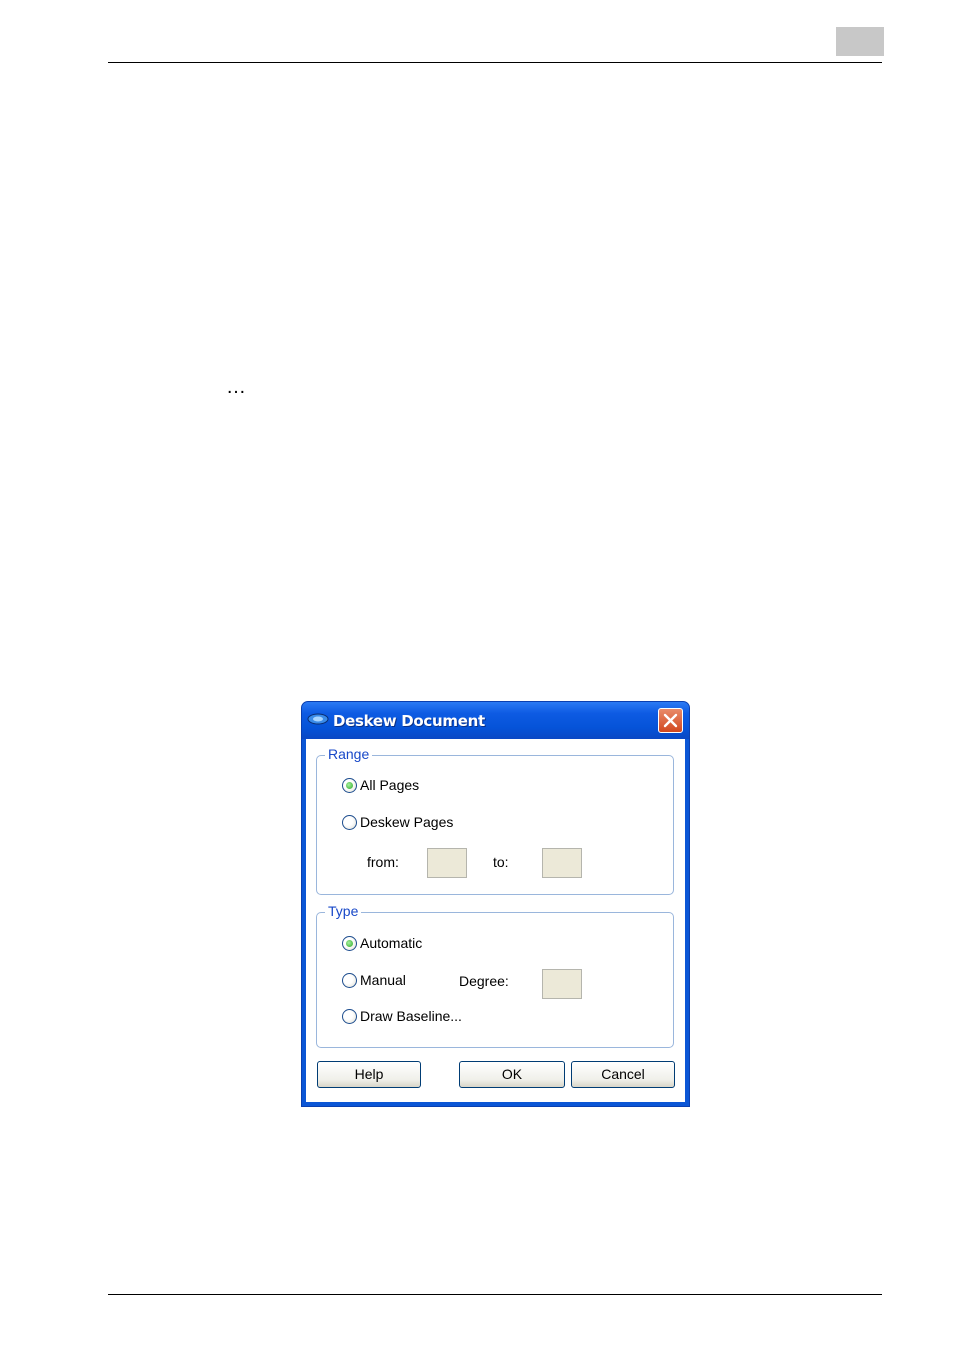 Image resolution: width=954 pixels, height=1351 pixels. I want to click on all-pages-radio: All Pages, so click(380, 785).